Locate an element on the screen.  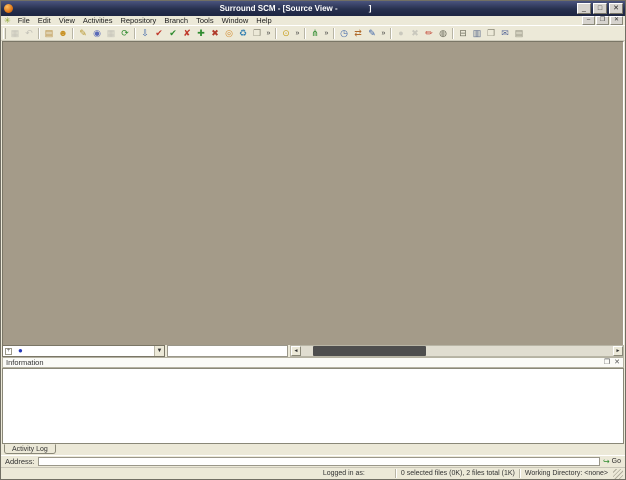
go-button: ↪ Go is located at coordinates (612, 461).